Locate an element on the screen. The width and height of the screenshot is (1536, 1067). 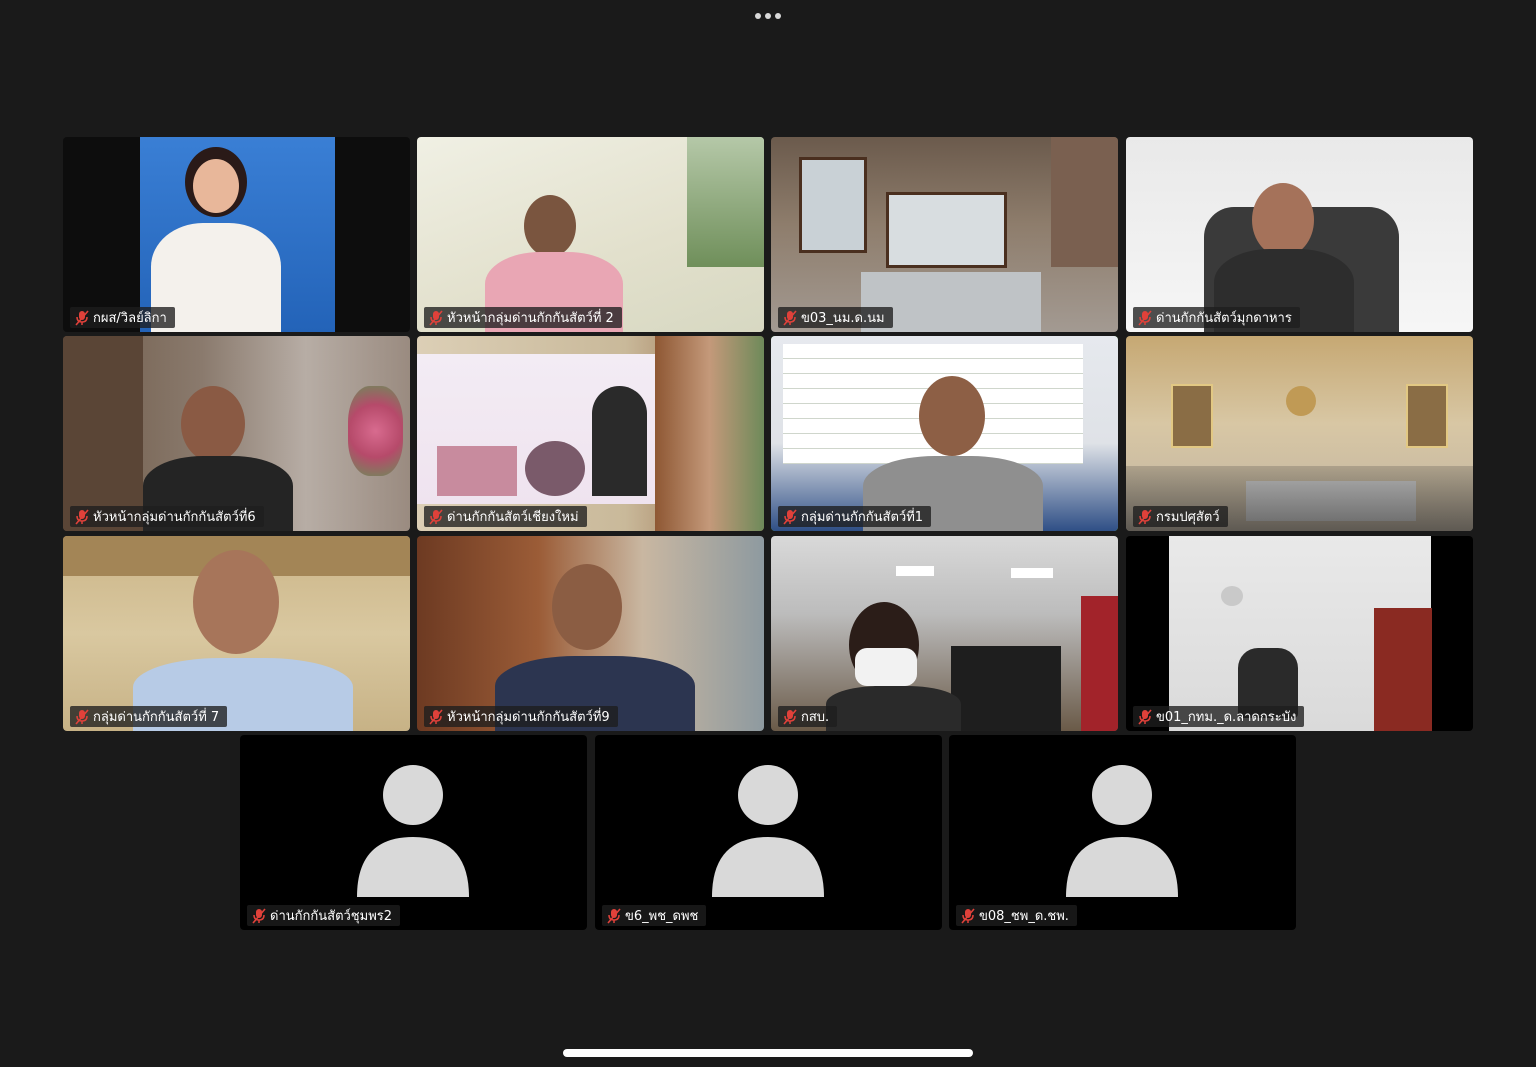
participant-name: ด่านกักกันสัตว์เชียงใหม่ is located at coordinates (513, 517).